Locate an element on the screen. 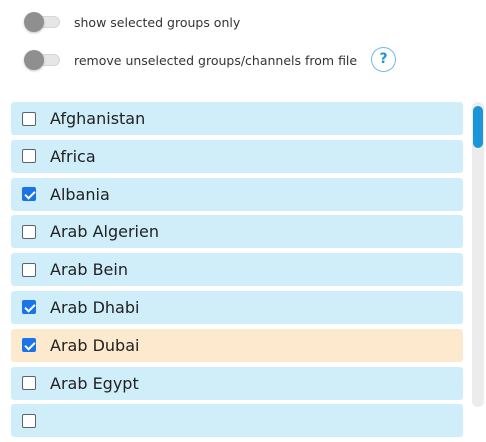 The height and width of the screenshot is (442, 486). list-item: Arab Dhabi is located at coordinates (237, 307).